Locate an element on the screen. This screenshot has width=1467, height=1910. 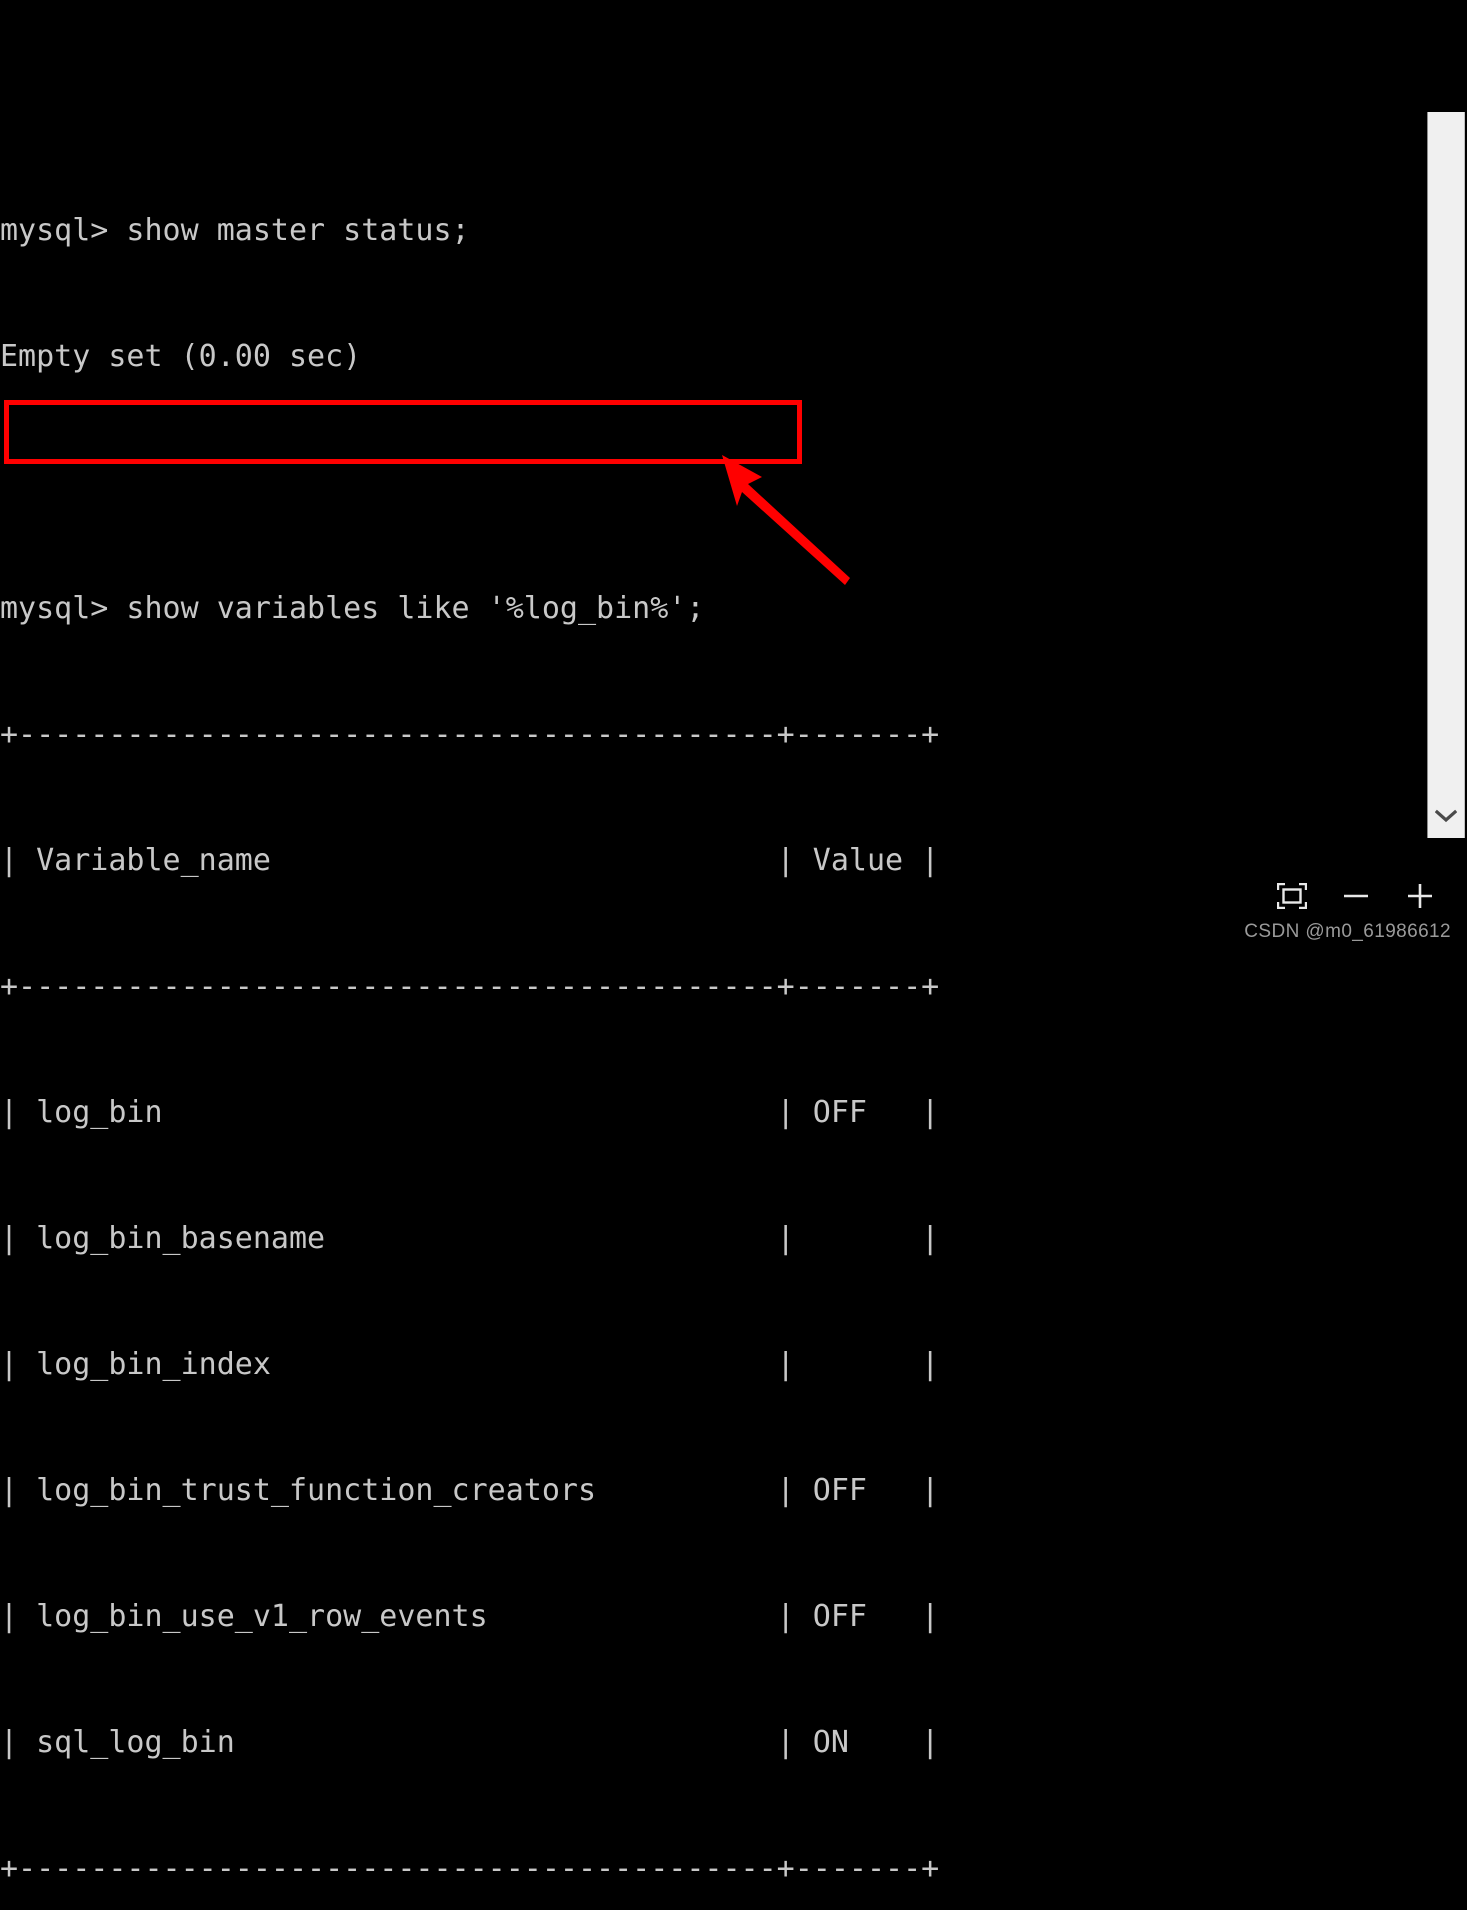
fit-to-screen-button is located at coordinates (1292, 896).